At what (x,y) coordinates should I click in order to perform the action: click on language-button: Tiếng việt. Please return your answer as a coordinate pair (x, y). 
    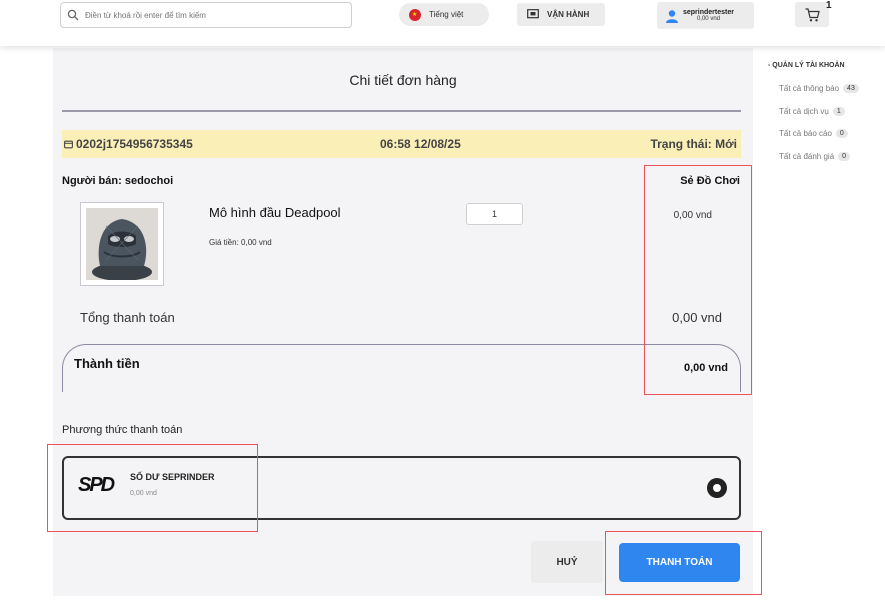
    Looking at the image, I should click on (444, 14).